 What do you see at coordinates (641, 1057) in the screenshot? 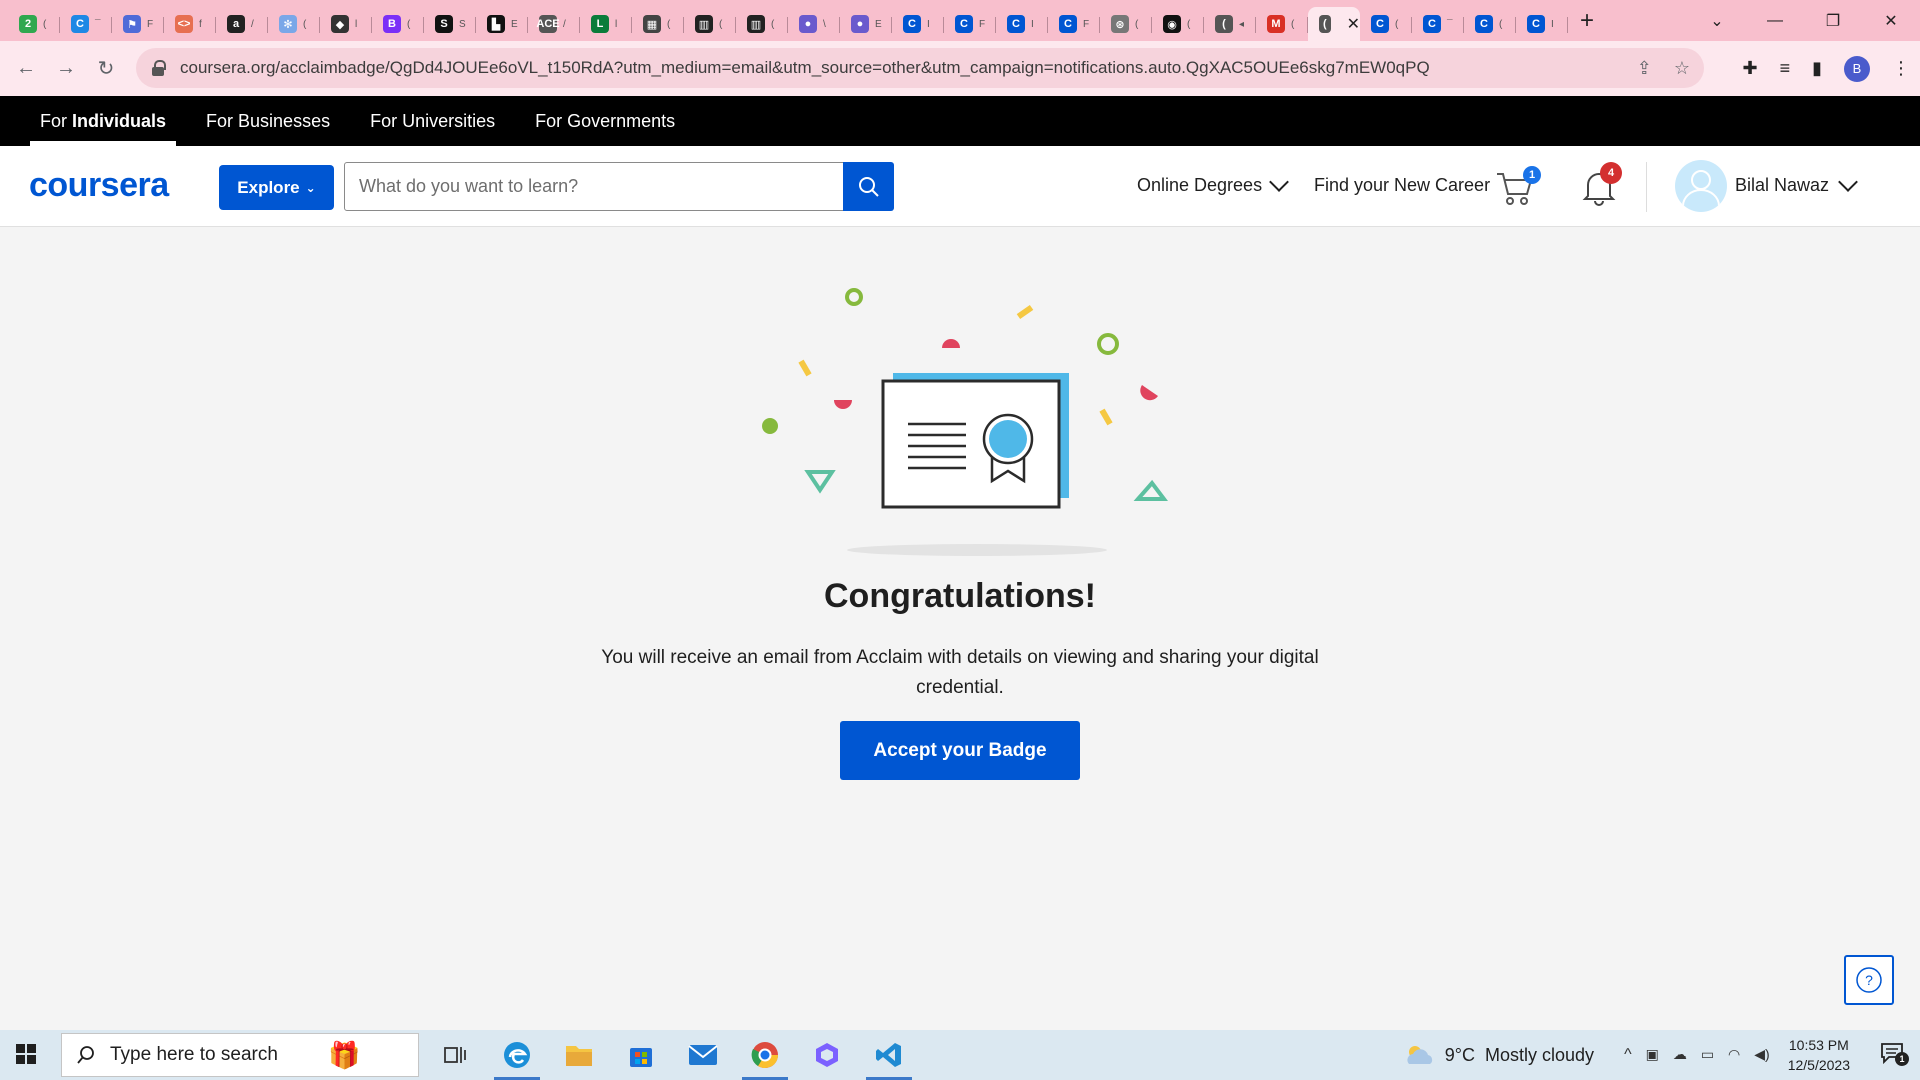
I see `store-icon` at bounding box center [641, 1057].